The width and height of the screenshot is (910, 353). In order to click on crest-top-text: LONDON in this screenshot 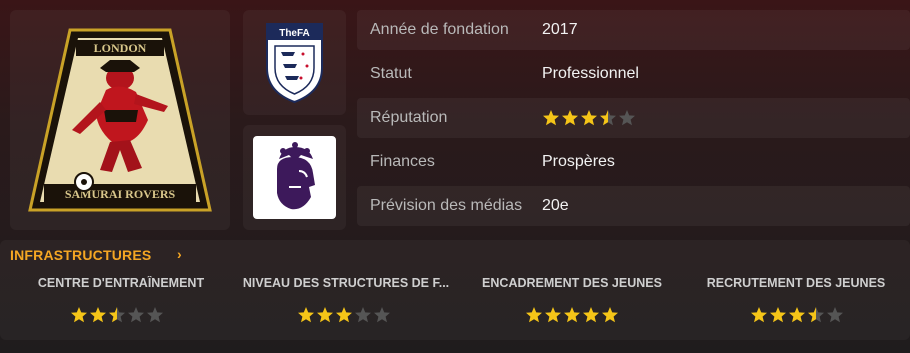, I will do `click(120, 48)`.